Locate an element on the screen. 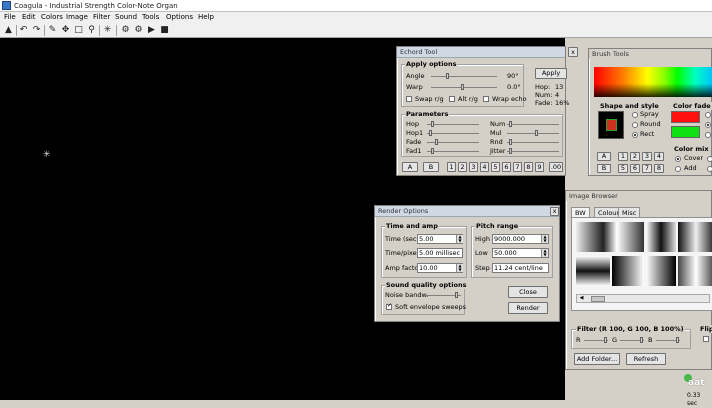  brush-preset-3: 3 is located at coordinates (647, 156).